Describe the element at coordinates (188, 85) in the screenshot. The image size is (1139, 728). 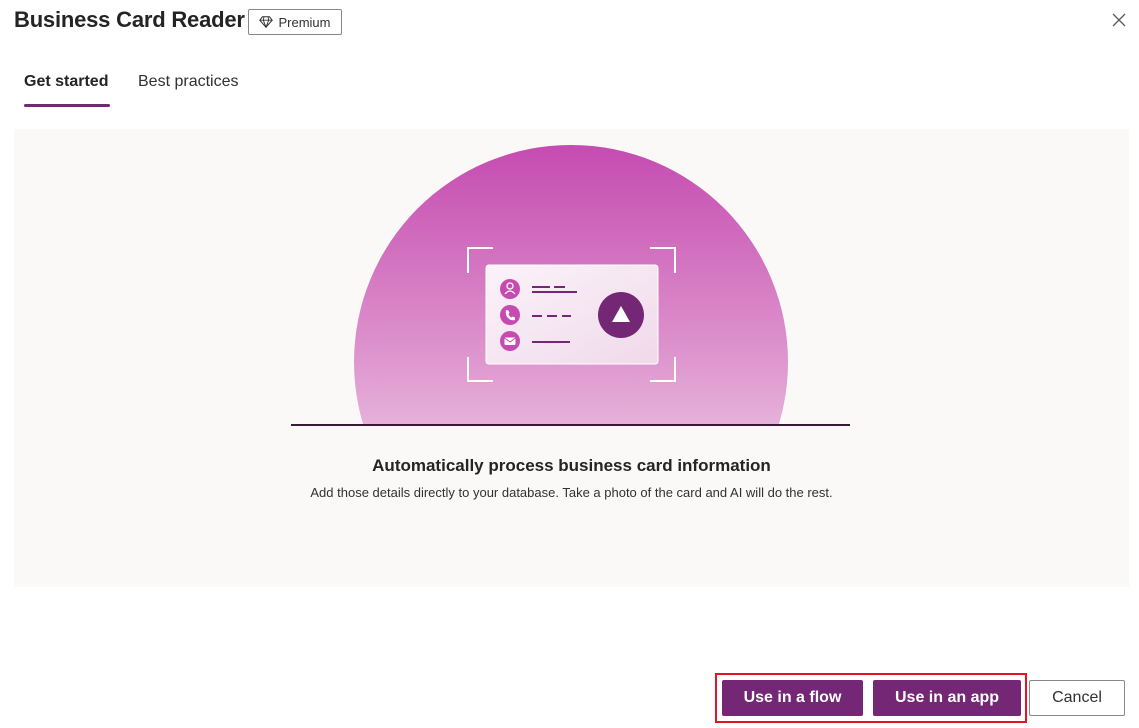
I see `tab-best-practices: Best practices` at that location.